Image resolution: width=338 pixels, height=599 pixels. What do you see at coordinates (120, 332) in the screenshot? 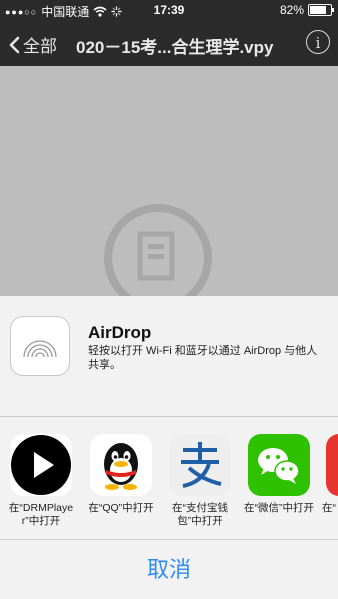
I see `airdrop-title: AirDrop` at bounding box center [120, 332].